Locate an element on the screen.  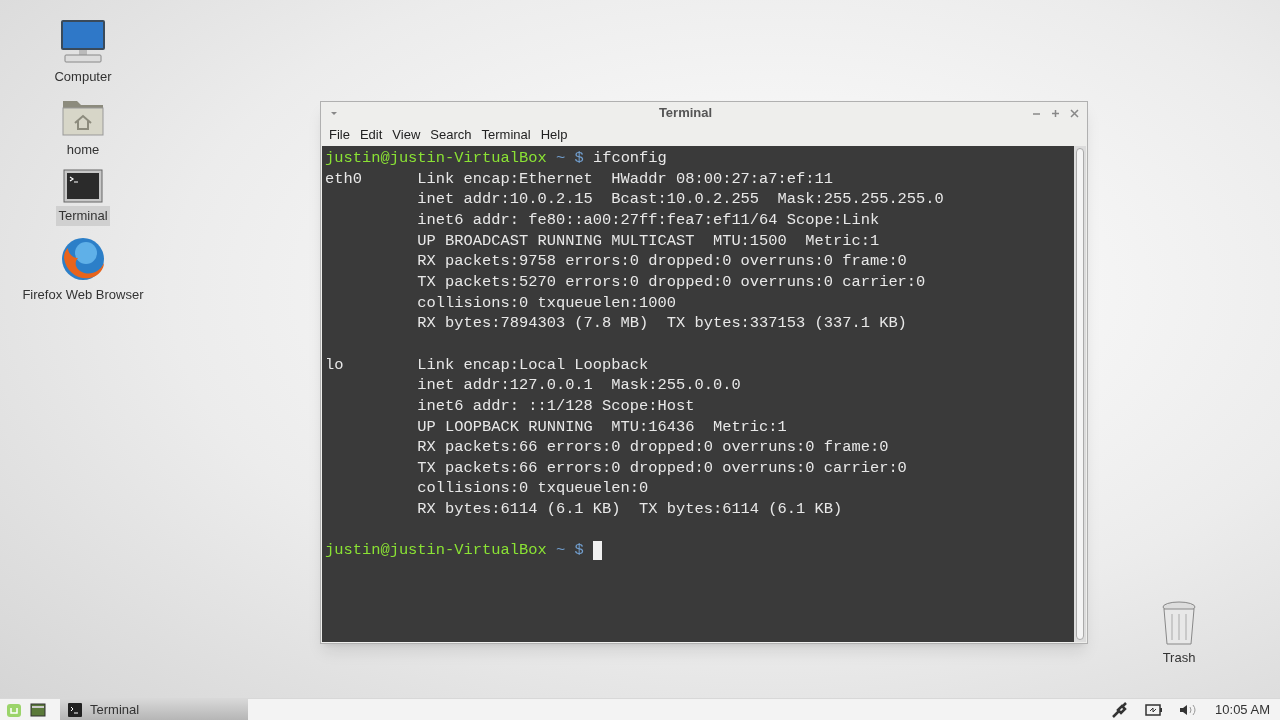
menu-item: Terminal is located at coordinates (506, 135).